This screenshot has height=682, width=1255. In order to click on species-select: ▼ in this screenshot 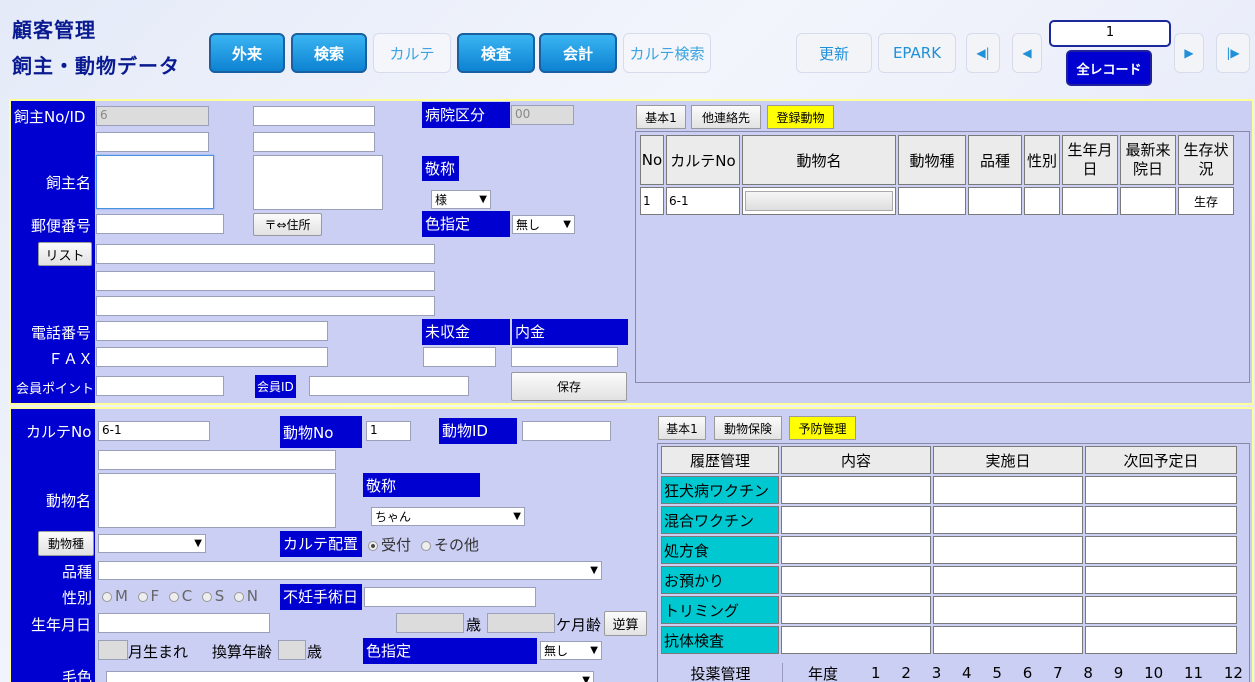, I will do `click(152, 543)`.